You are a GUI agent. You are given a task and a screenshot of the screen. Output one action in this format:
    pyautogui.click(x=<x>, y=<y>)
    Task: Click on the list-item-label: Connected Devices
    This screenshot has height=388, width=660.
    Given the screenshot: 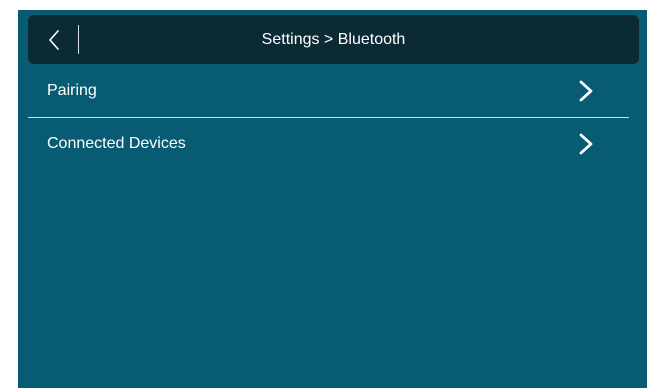 What is the action you would take?
    pyautogui.click(x=116, y=143)
    